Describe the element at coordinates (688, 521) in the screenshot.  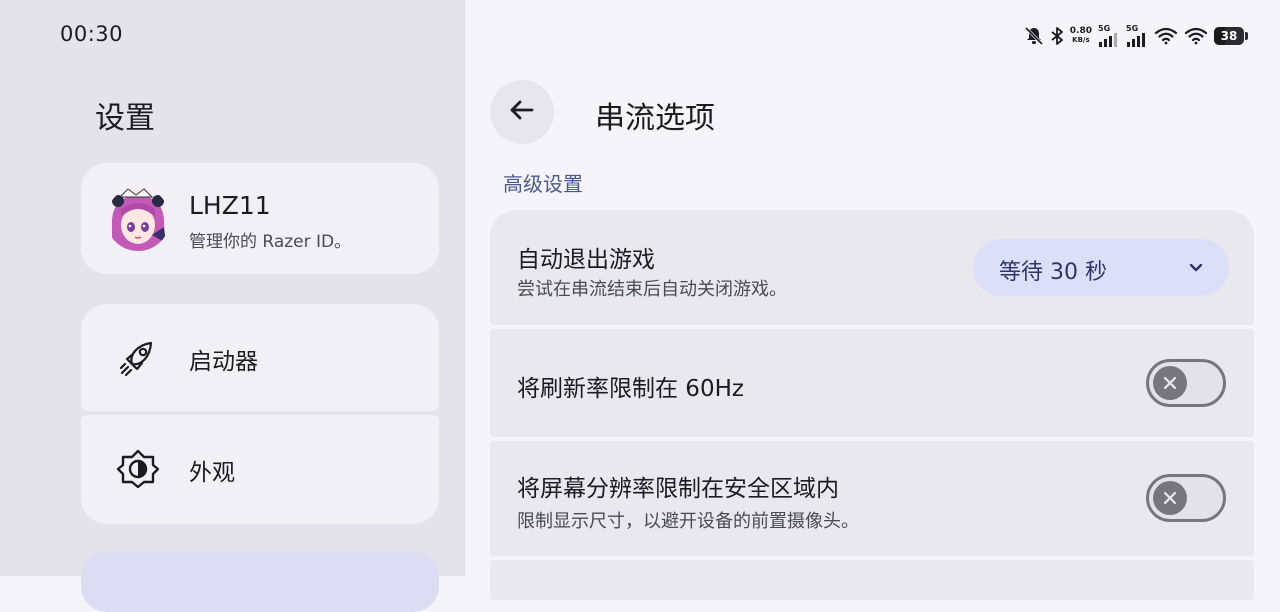
I see `setting-subtitle: 限制显示尺寸，以避开设备的前置摄像头。` at that location.